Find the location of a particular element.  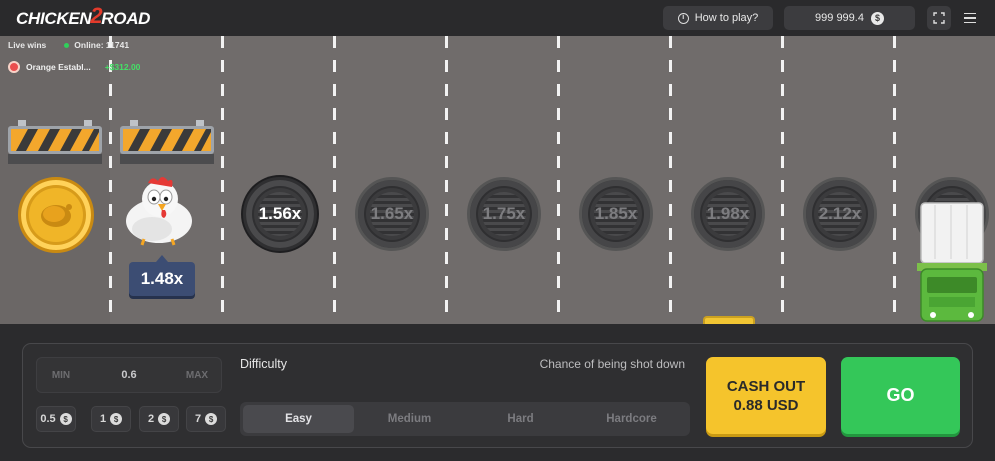

quick-bet-button: 1 $ is located at coordinates (111, 419).